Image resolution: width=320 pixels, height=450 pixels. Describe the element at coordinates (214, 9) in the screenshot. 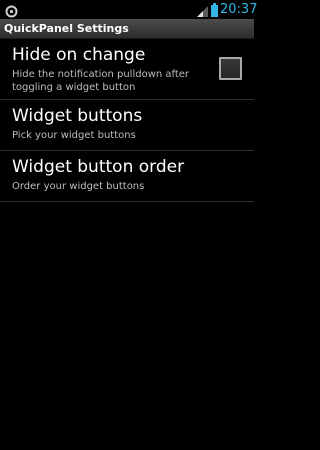

I see `battery-icon` at that location.